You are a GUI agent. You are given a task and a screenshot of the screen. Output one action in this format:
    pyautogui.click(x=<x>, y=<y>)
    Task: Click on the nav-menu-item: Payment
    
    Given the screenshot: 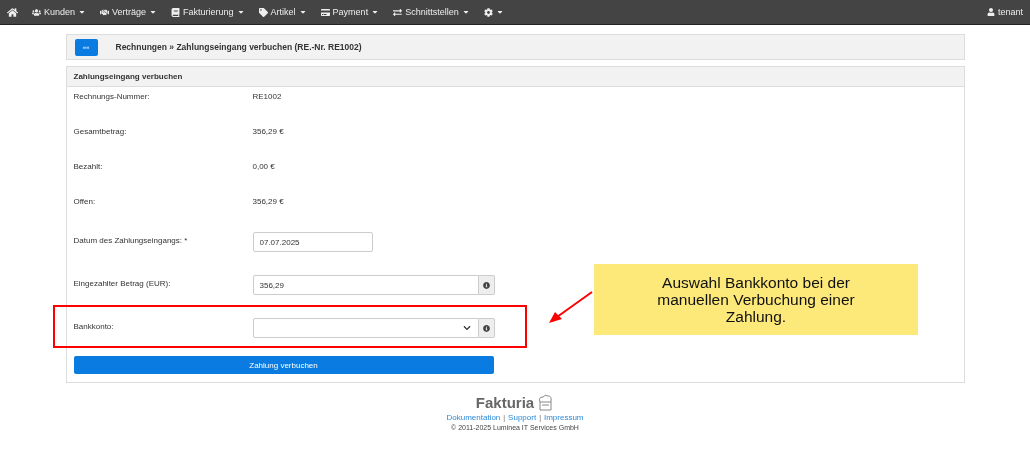 What is the action you would take?
    pyautogui.click(x=350, y=12)
    